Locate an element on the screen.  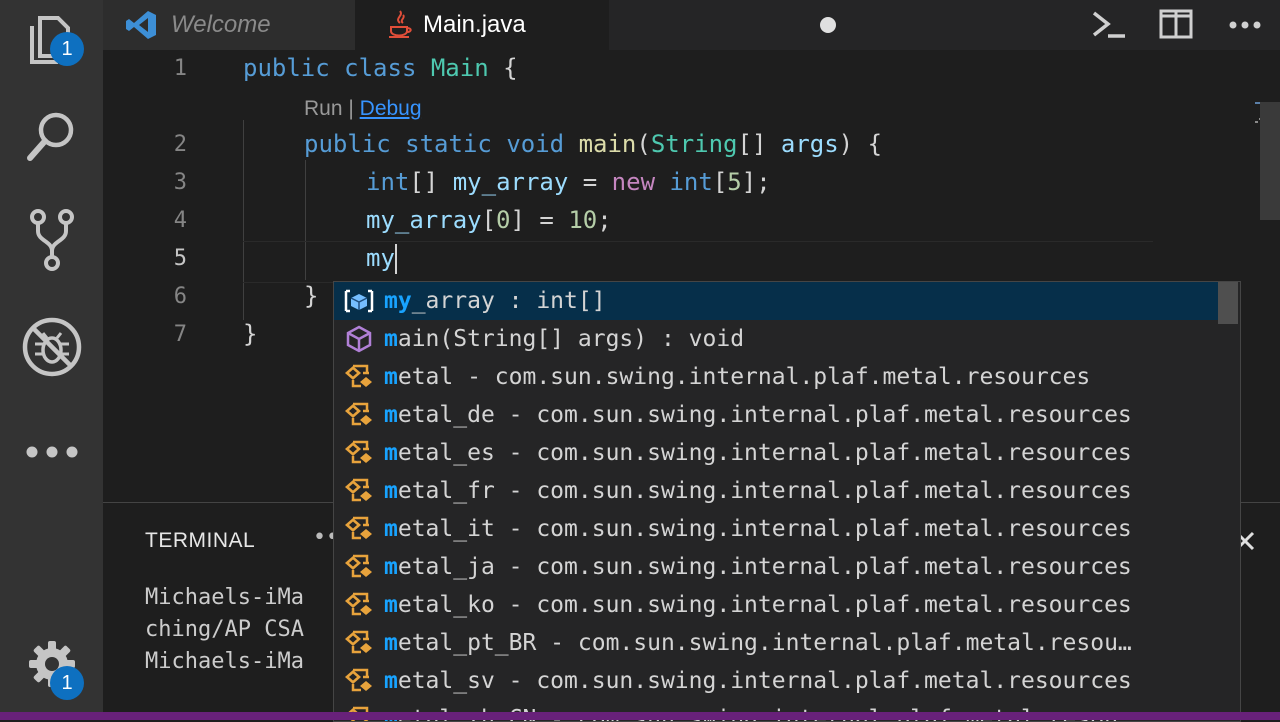
activity-bar: 1 1 is located at coordinates (51, 360).